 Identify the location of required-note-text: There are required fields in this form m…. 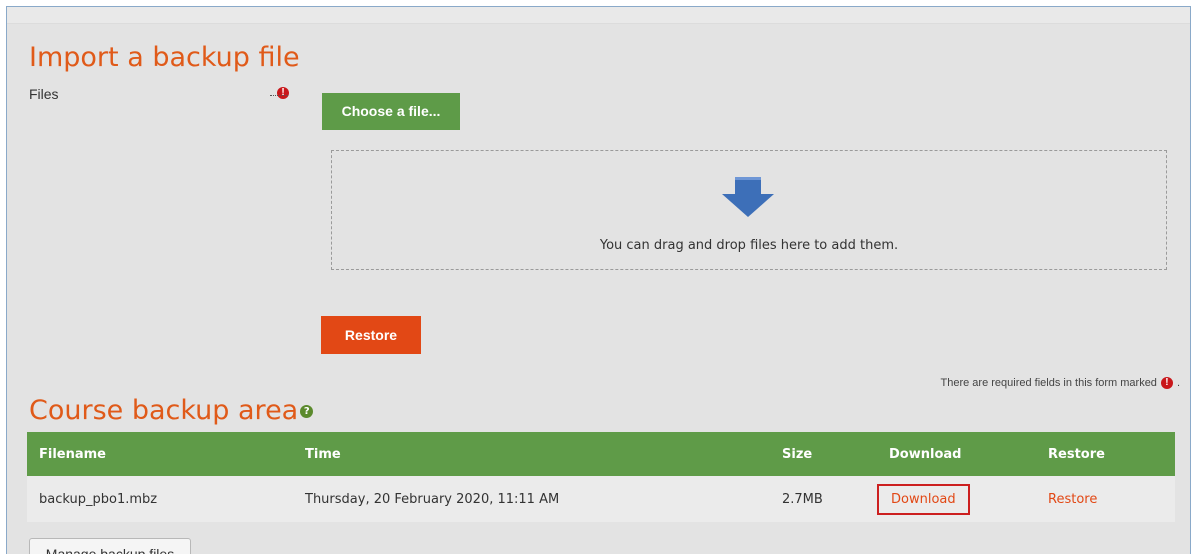
(1048, 383).